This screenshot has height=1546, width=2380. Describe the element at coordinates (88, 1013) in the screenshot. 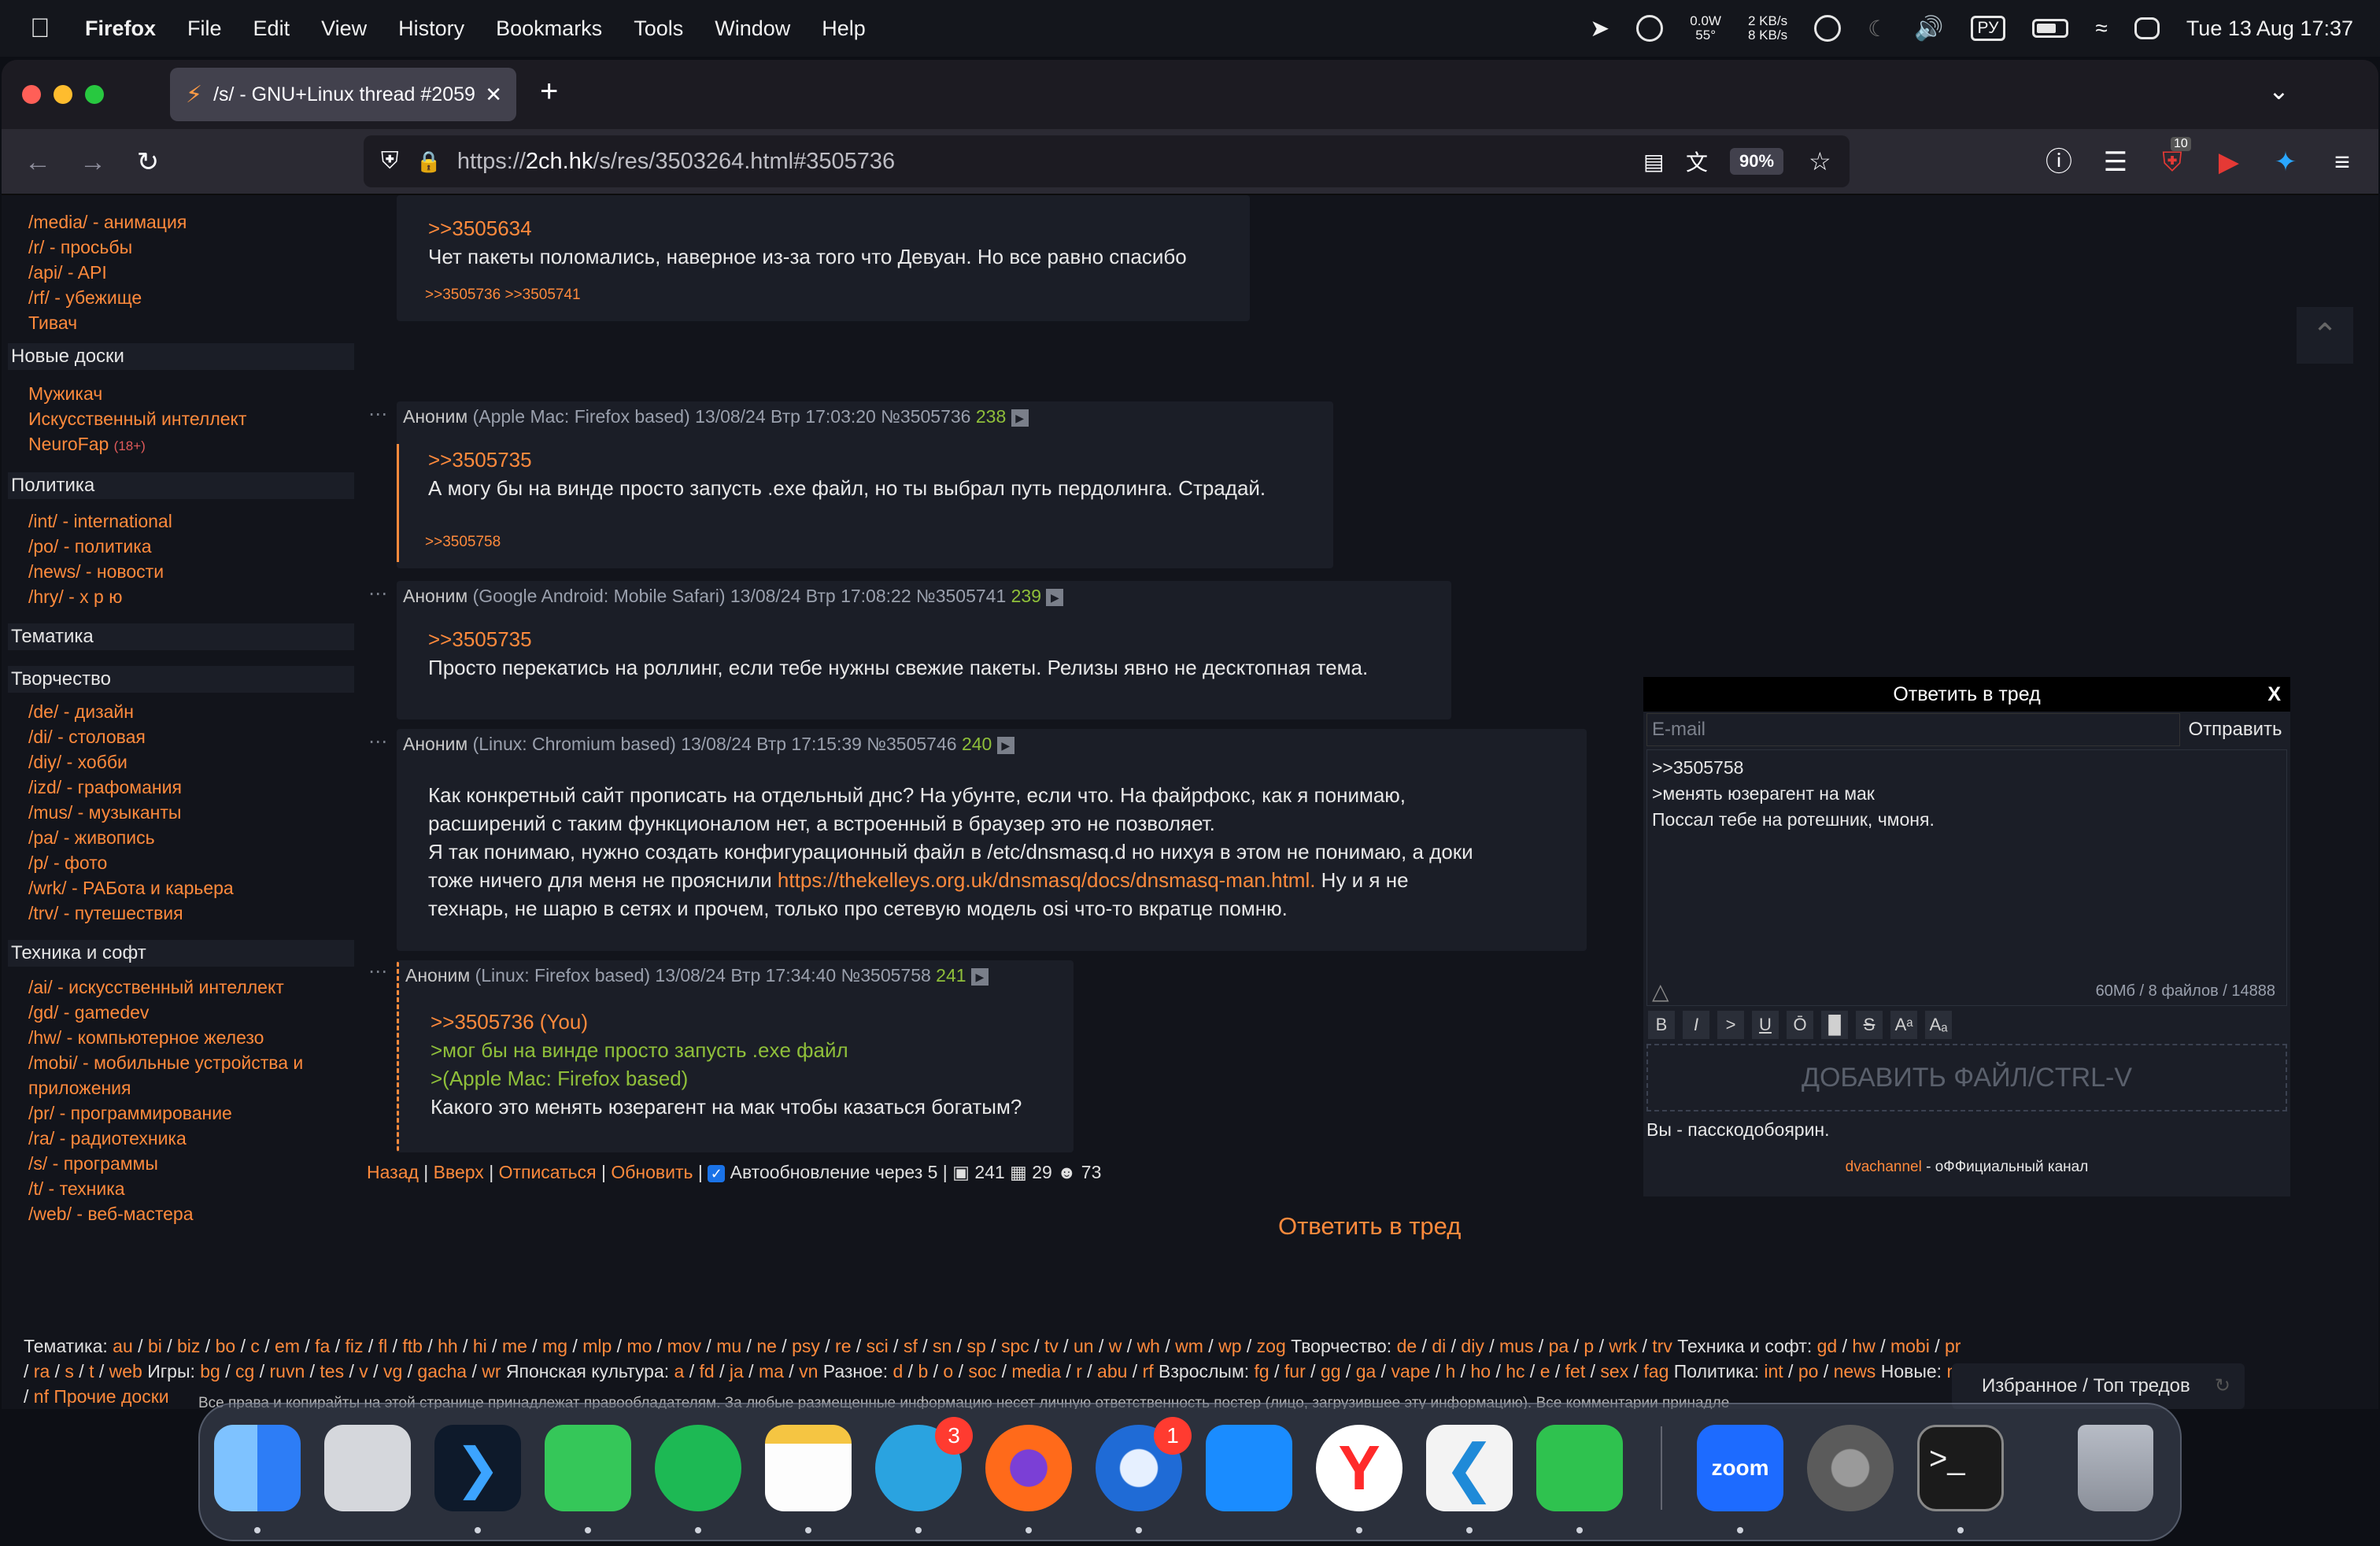

I see `sidebar-link-gd: /gd/ - gamedev` at that location.